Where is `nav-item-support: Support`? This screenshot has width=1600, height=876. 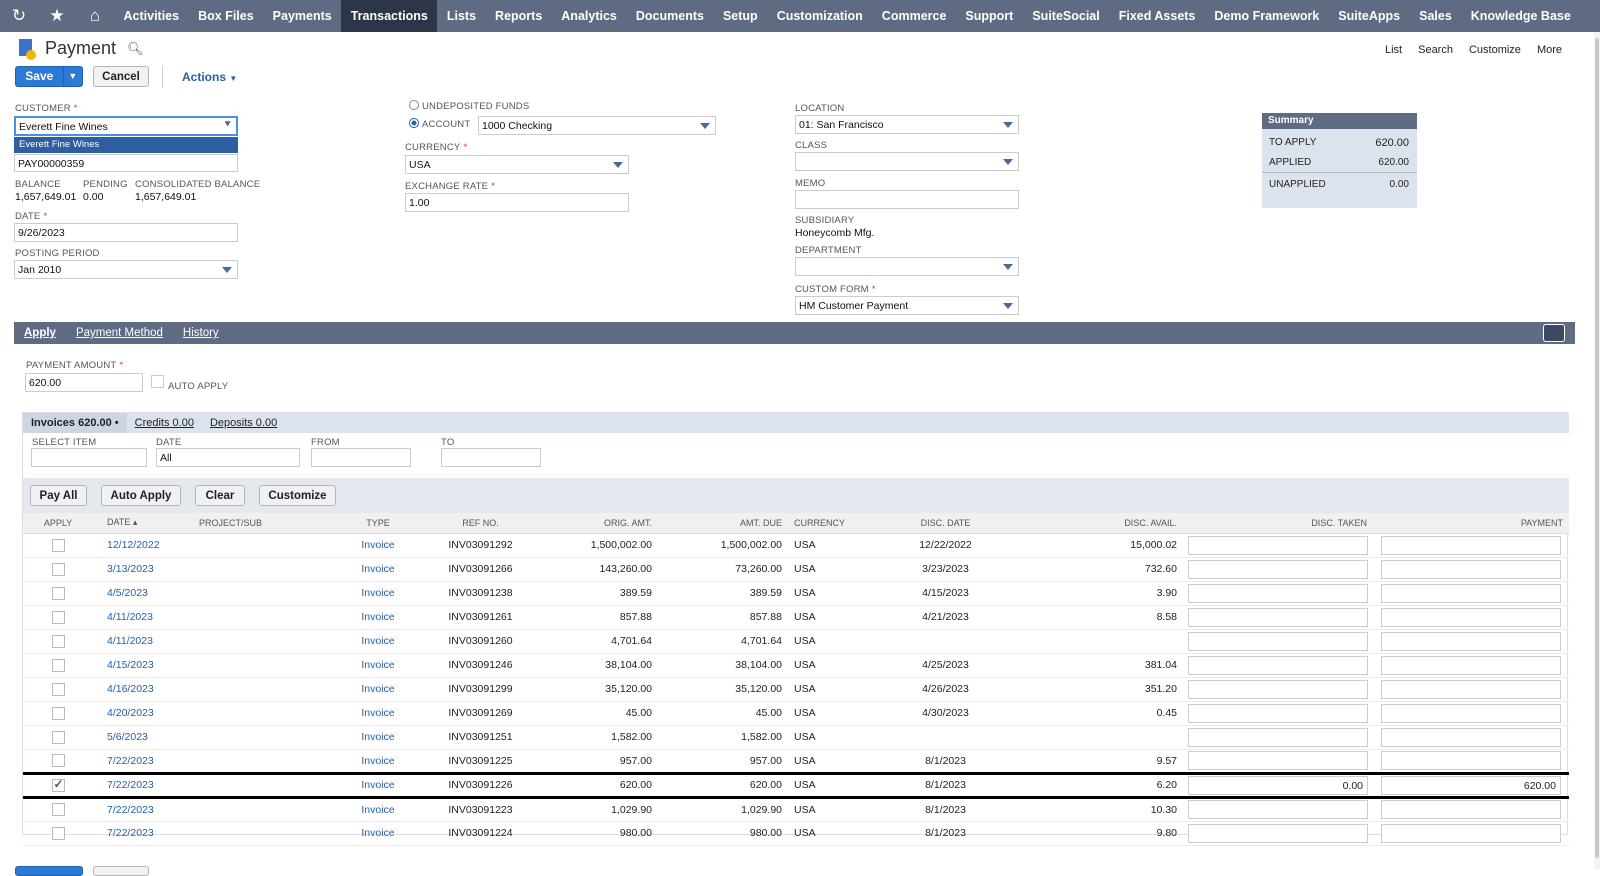
nav-item-support: Support is located at coordinates (989, 16).